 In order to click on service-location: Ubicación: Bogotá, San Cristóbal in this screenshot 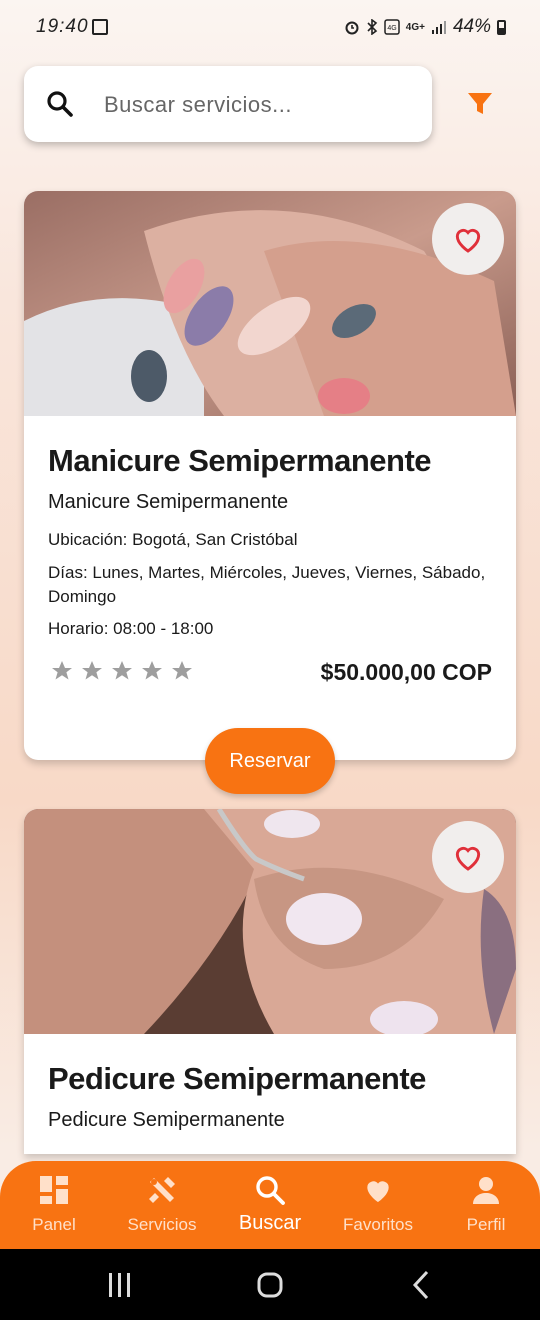, I will do `click(173, 539)`.